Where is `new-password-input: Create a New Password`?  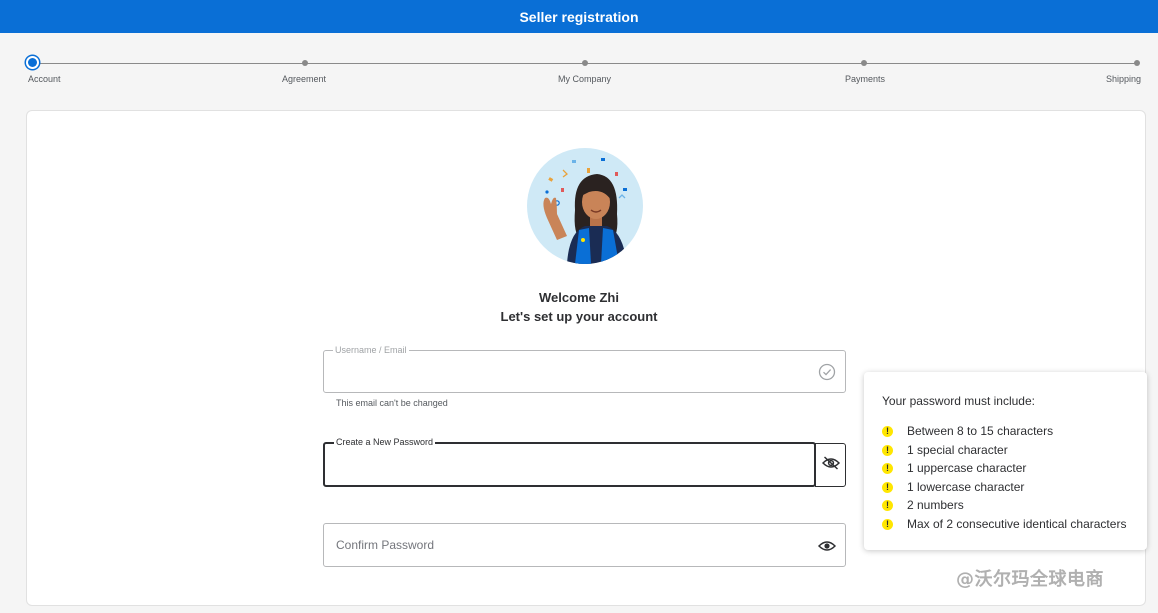
new-password-input: Create a New Password is located at coordinates (569, 462).